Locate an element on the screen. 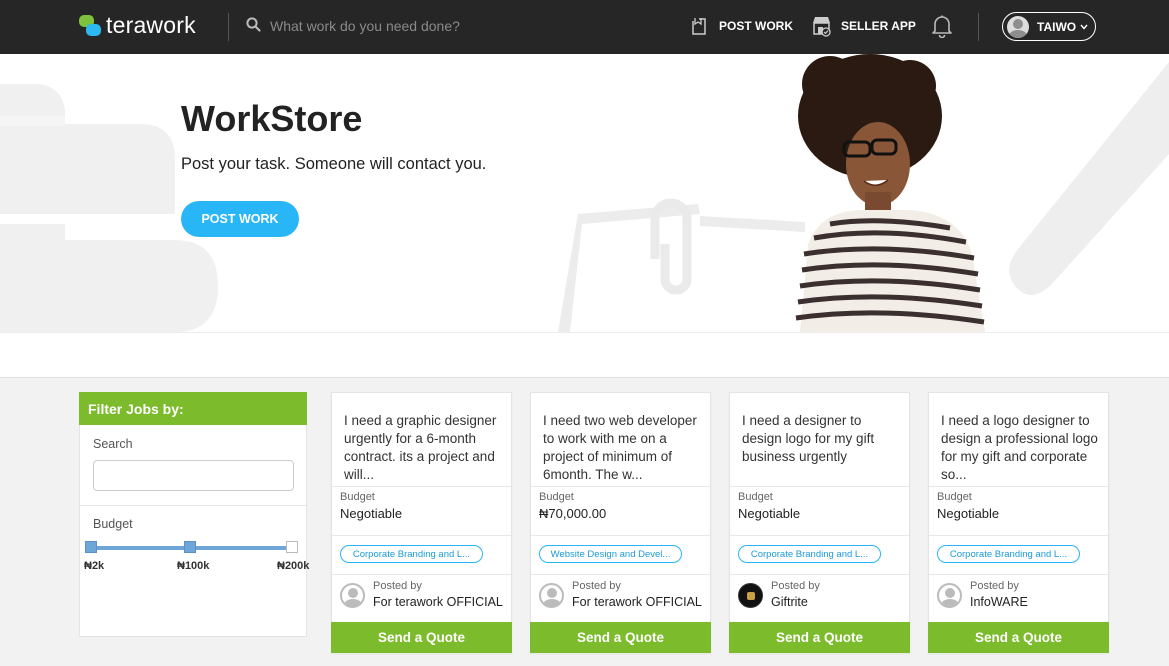  budget-slider-max-handle is located at coordinates (292, 547).